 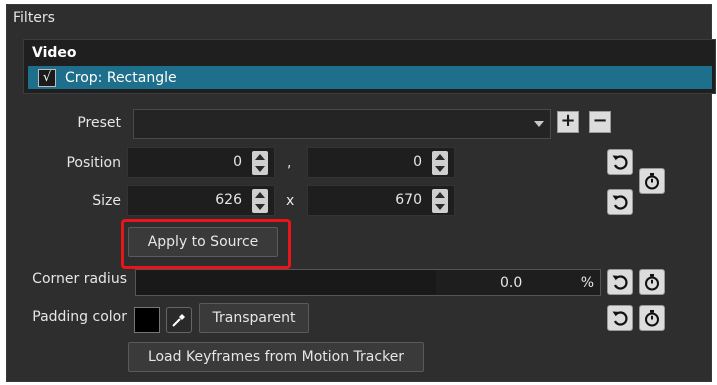 I want to click on keyframe-corner-radius-button, so click(x=652, y=282).